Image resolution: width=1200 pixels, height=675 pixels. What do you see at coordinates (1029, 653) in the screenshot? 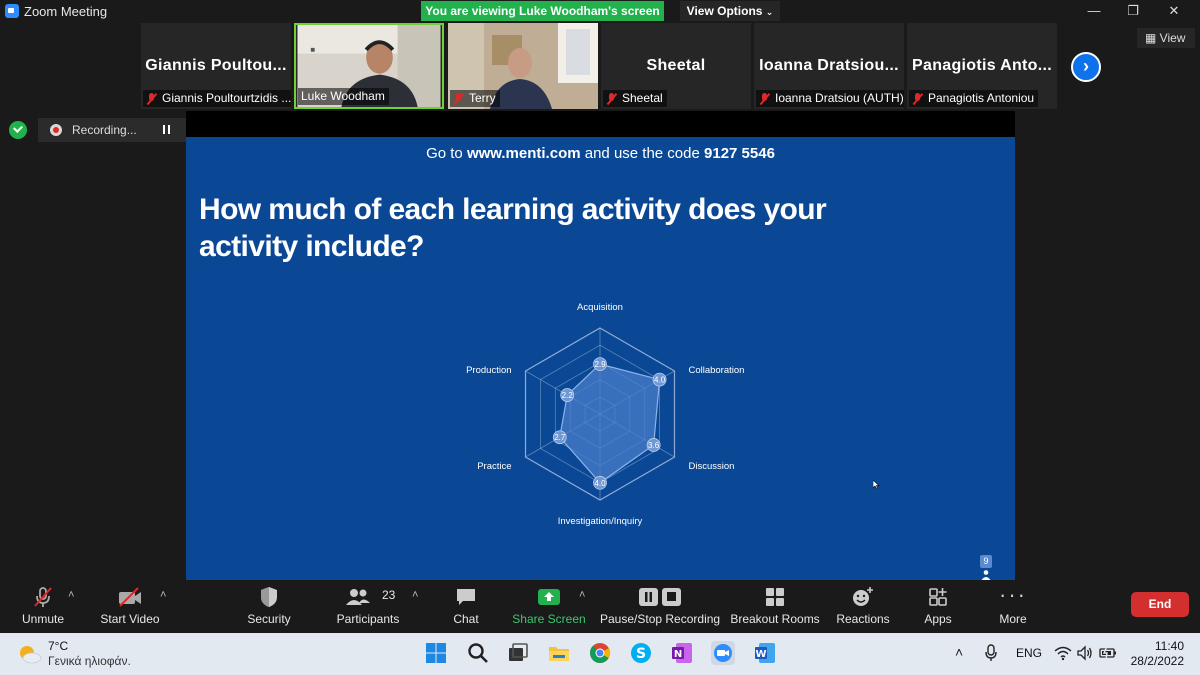
I see `input-language: ENG` at bounding box center [1029, 653].